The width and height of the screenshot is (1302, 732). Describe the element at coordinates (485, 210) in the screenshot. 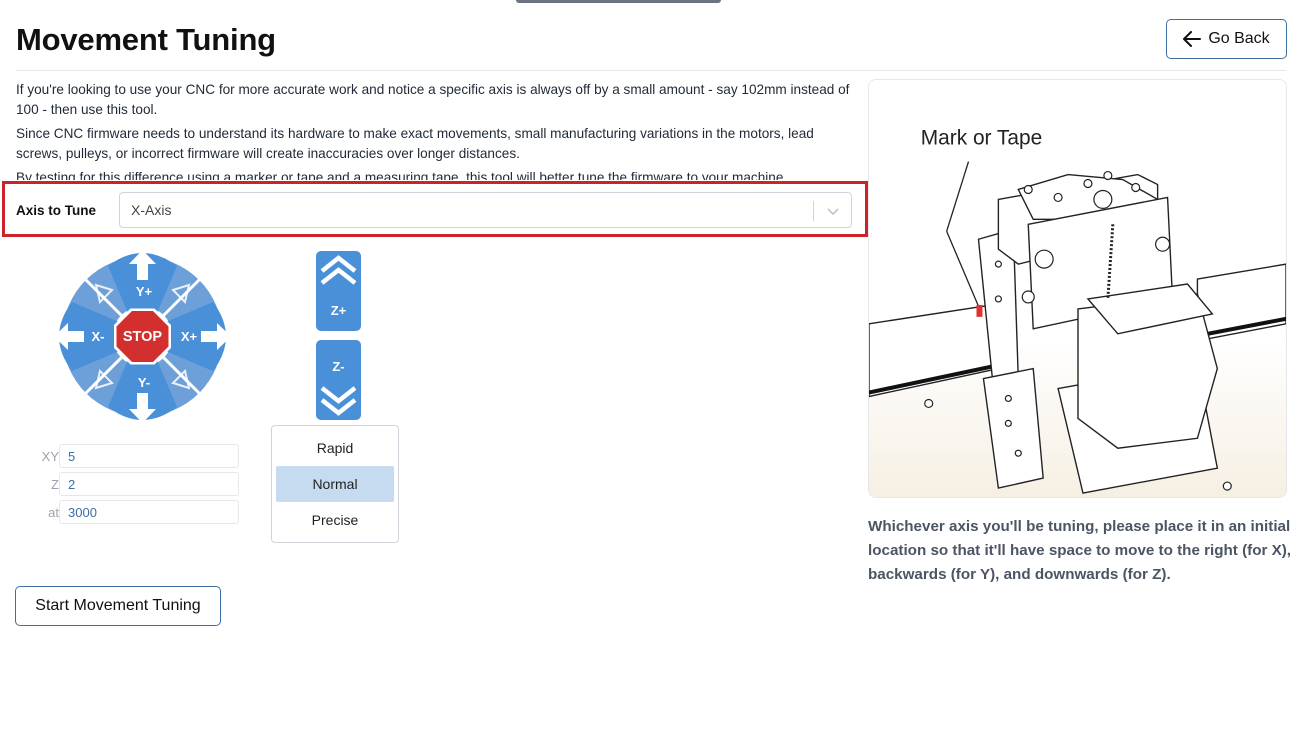

I see `axis-select: X-Axis` at that location.